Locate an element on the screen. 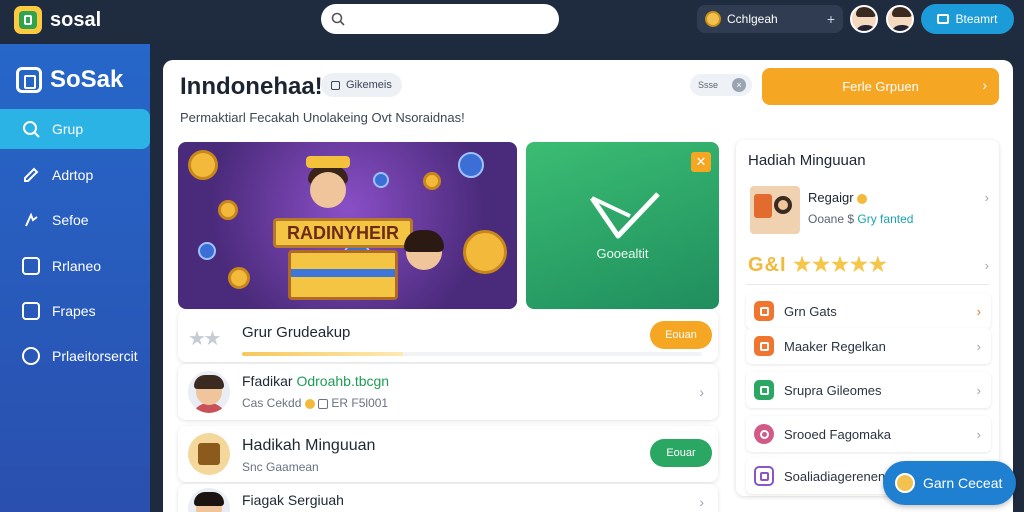 This screenshot has height=512, width=1024. reward-list-label: Srooed Fagomaka is located at coordinates (837, 434).